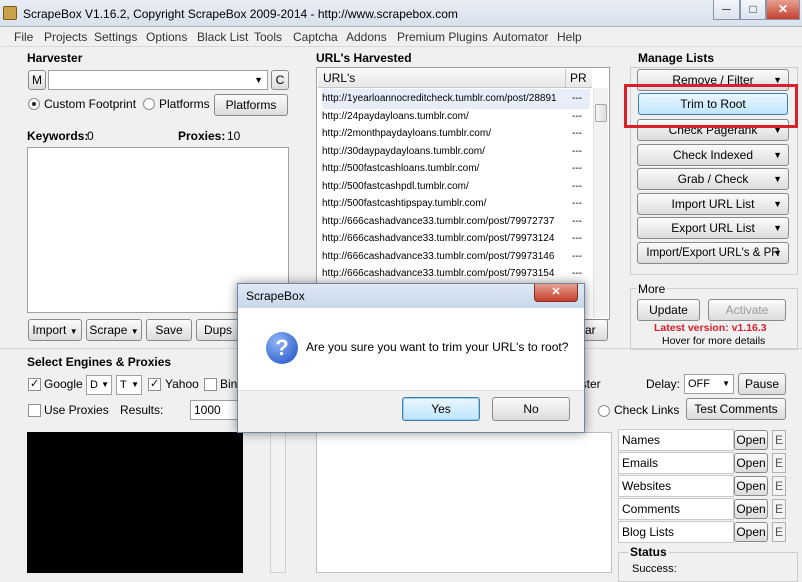 The image size is (802, 582). What do you see at coordinates (464, 502) in the screenshot?
I see `comment-output-panel` at bounding box center [464, 502].